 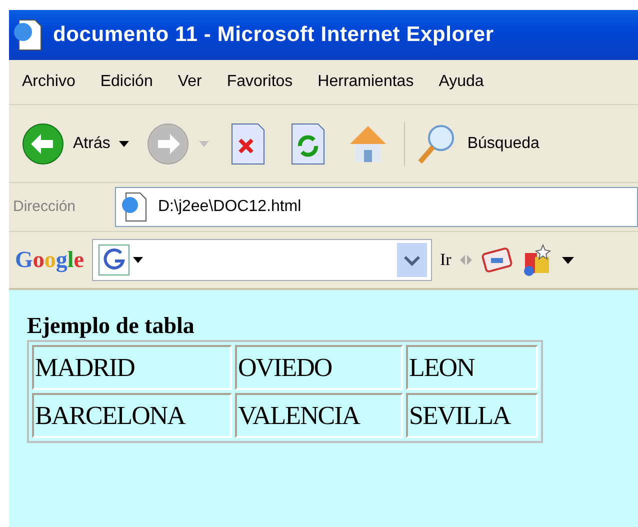 What do you see at coordinates (132, 367) in the screenshot?
I see `table-cell: MADRID` at bounding box center [132, 367].